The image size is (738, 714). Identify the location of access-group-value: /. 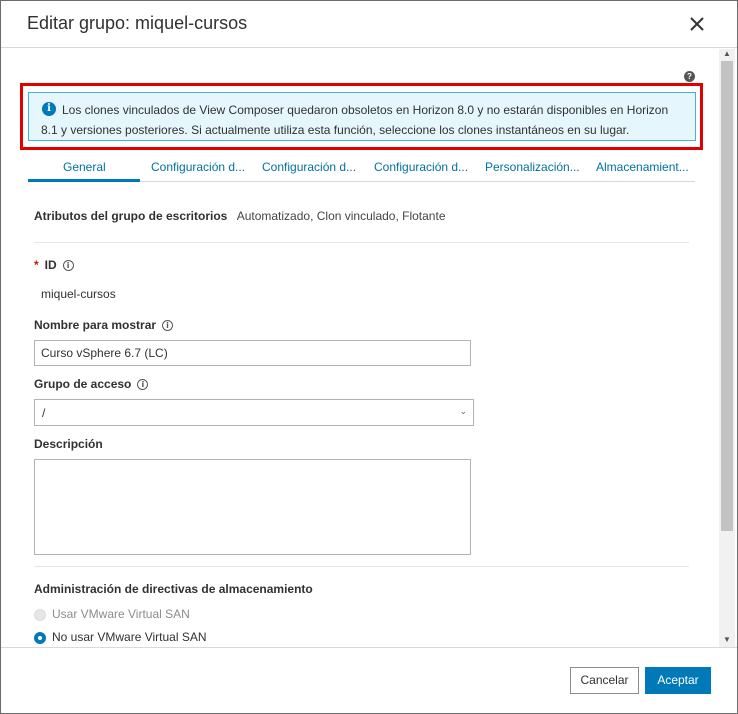
(44, 413).